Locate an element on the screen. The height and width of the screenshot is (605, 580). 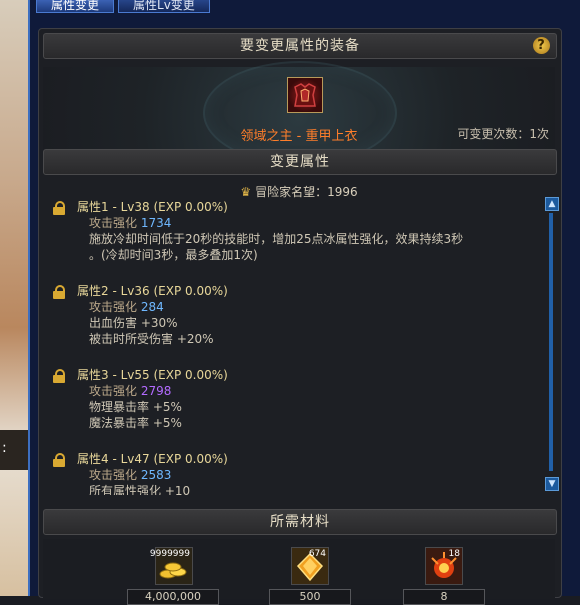
materials-section-title: 所需材料 is located at coordinates (300, 522).